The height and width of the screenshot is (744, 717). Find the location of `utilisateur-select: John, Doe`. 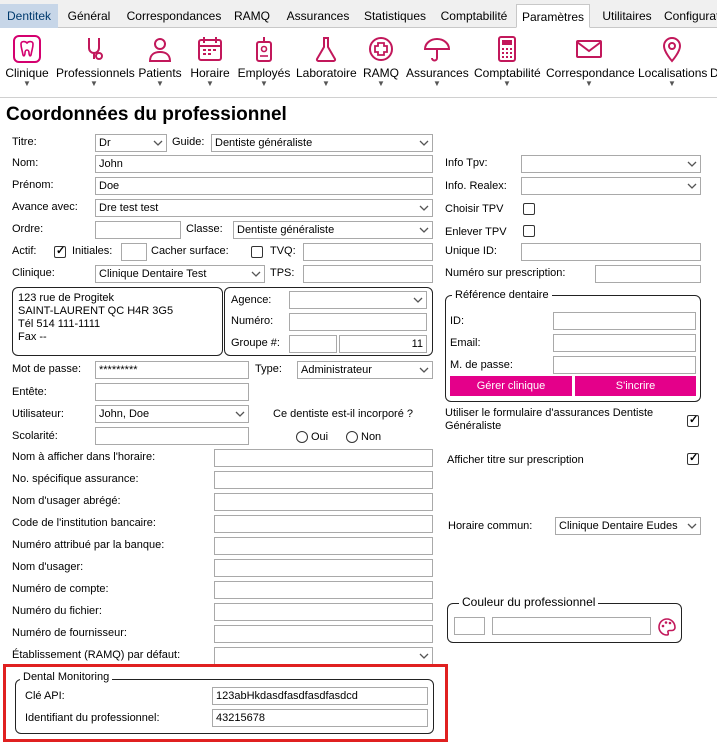

utilisateur-select: John, Doe is located at coordinates (172, 414).